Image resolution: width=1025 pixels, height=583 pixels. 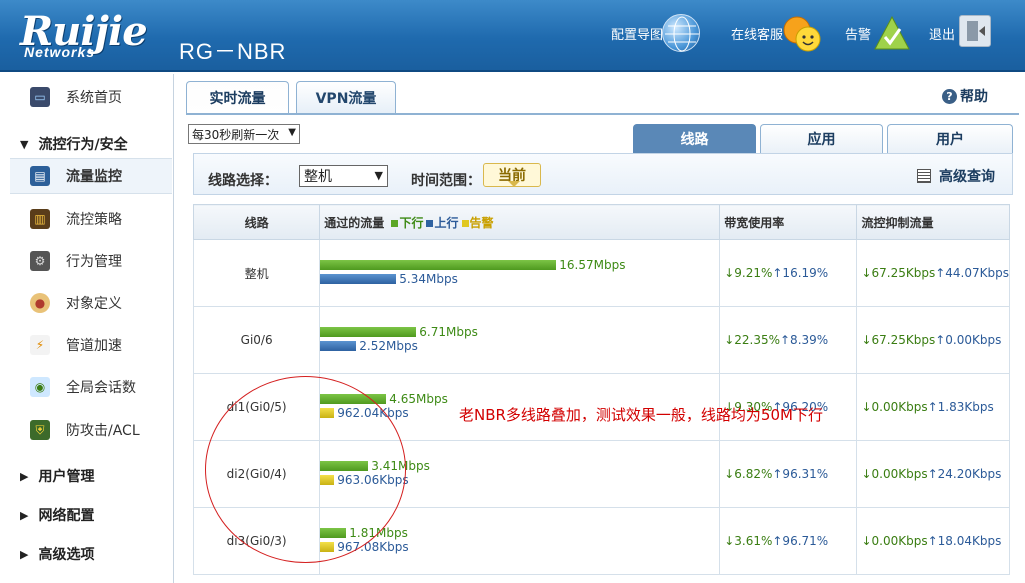 I want to click on sidebar-item-label: 对象定义, so click(x=94, y=304).